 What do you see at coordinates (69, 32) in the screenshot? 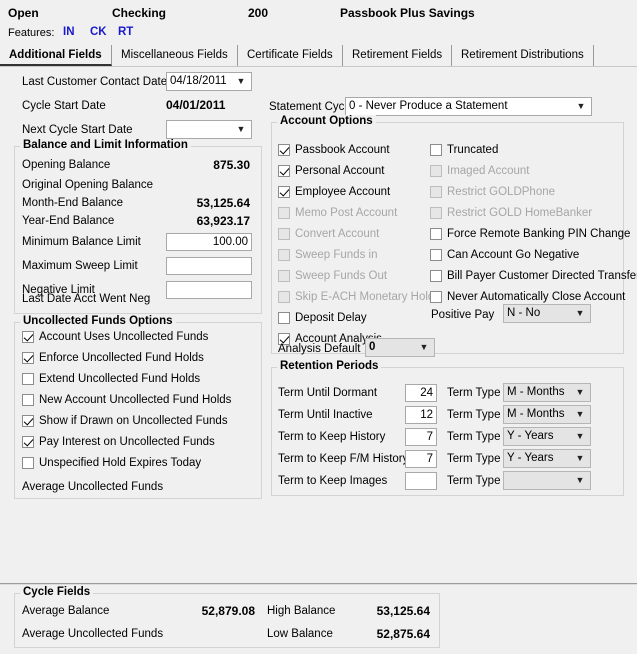
I see `feature-link-in: IN` at bounding box center [69, 32].